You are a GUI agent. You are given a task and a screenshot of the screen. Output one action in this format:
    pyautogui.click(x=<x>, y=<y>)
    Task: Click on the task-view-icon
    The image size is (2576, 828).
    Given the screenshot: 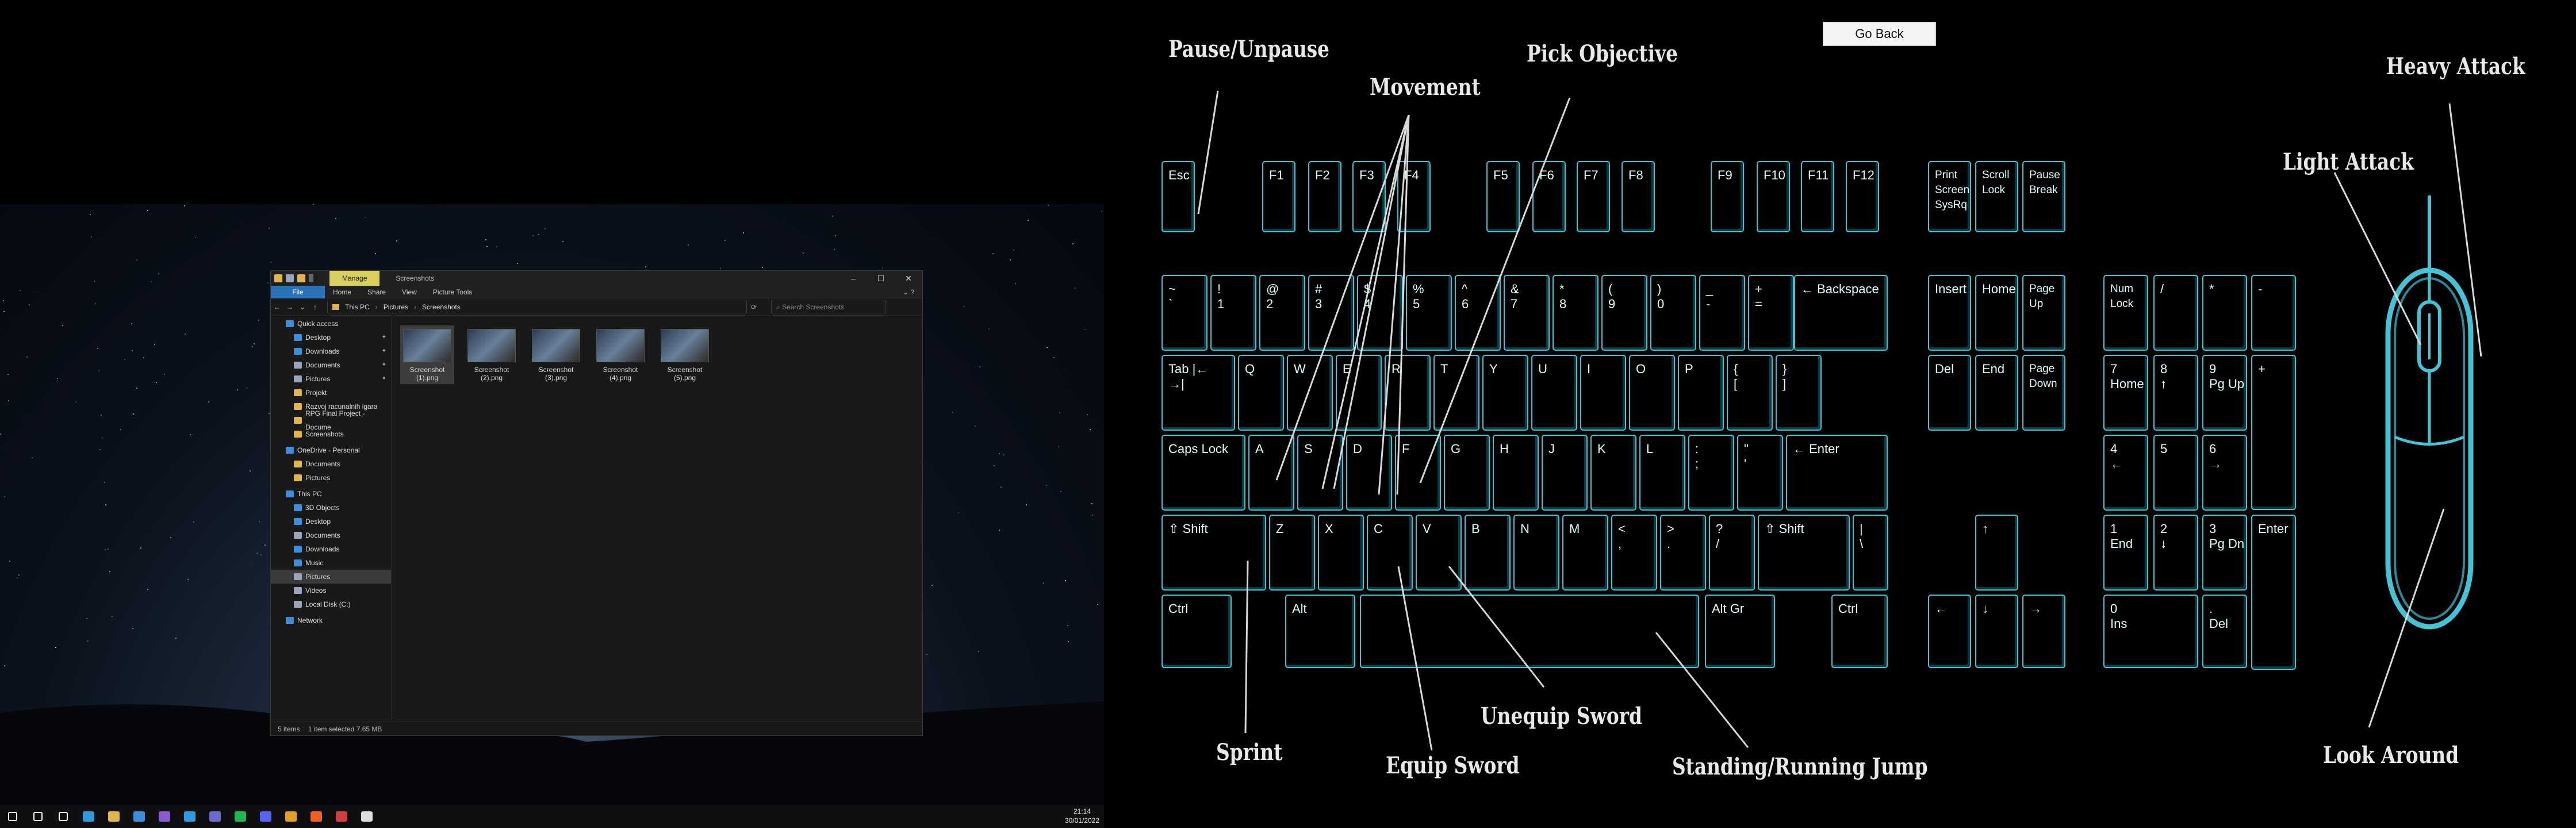 What is the action you would take?
    pyautogui.click(x=63, y=816)
    